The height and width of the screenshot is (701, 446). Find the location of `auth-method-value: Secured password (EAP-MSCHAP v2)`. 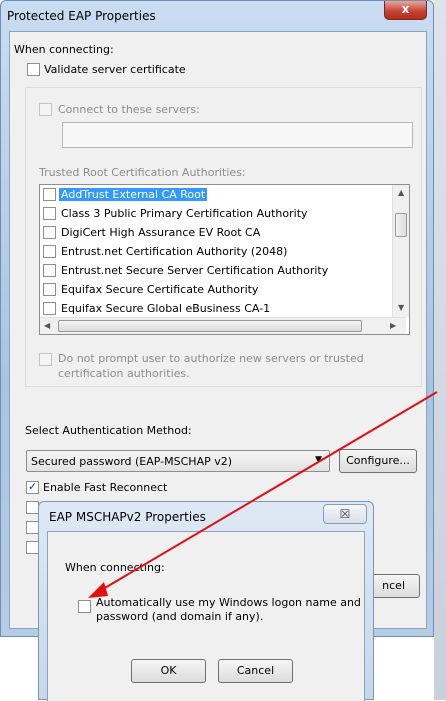

auth-method-value: Secured password (EAP-MSCHAP v2) is located at coordinates (132, 461).